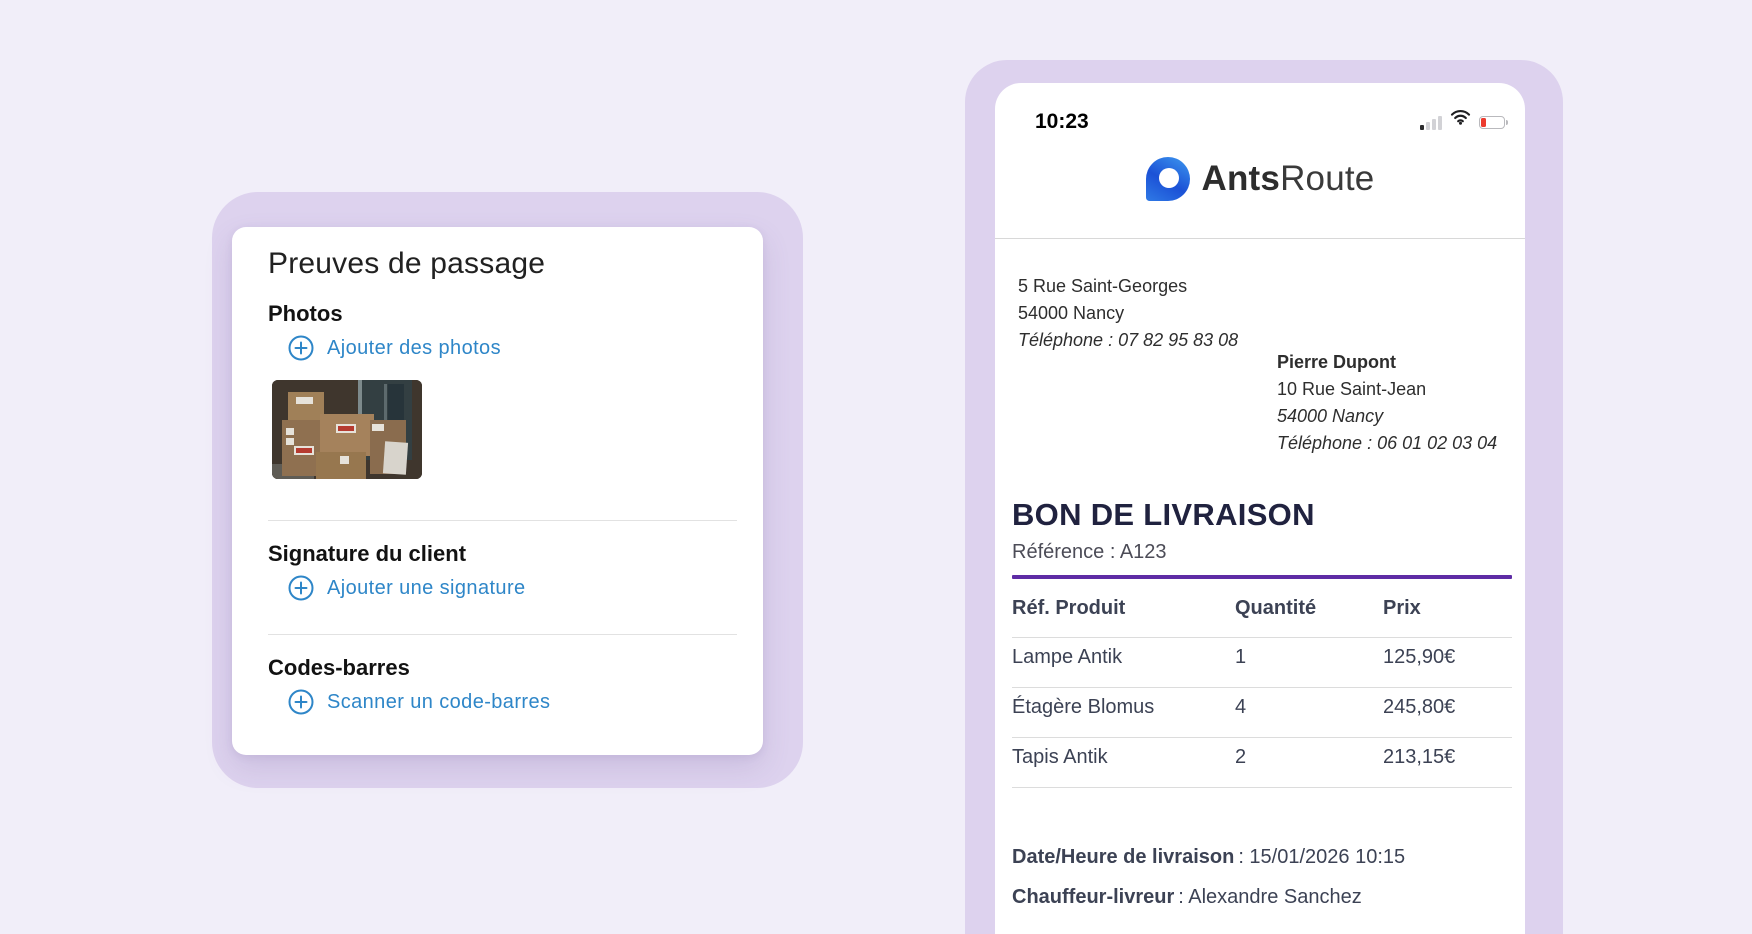 The width and height of the screenshot is (1752, 934). I want to click on packages-photo-art, so click(347, 429).